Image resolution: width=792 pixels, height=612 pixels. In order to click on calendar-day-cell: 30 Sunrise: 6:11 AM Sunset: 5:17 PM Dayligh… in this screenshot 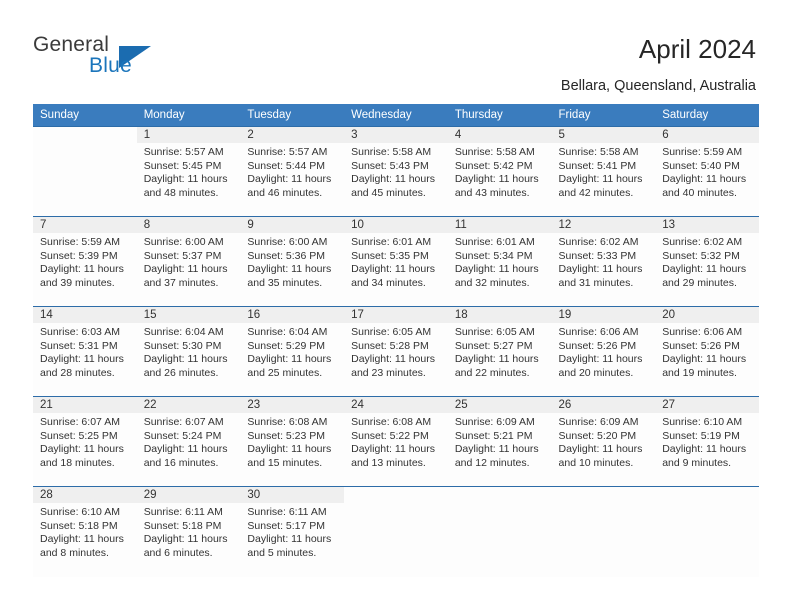, I will do `click(292, 531)`.